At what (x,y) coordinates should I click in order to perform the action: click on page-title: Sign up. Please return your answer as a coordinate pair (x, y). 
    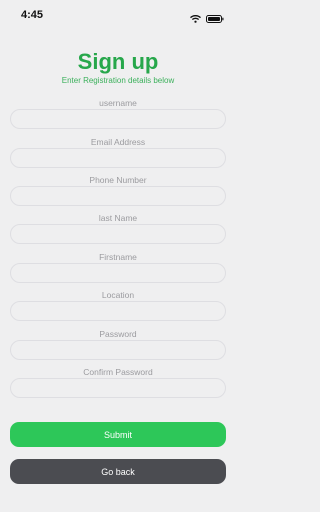
    Looking at the image, I should click on (118, 61).